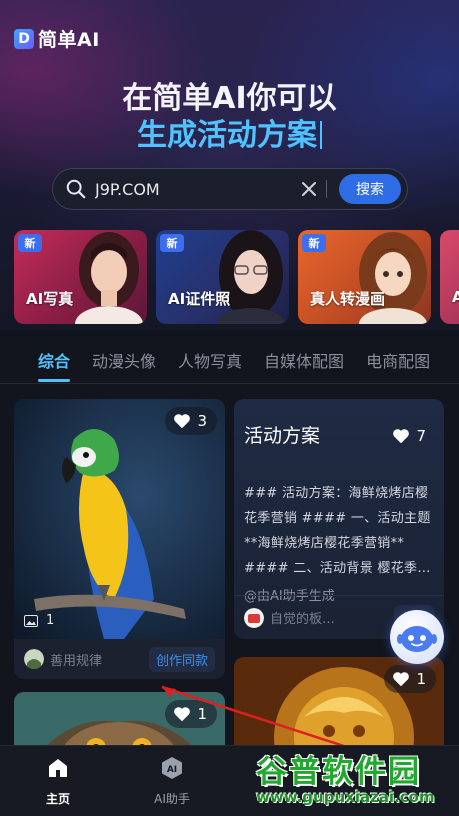 This screenshot has width=459, height=816. I want to click on search-button: 搜索, so click(370, 189).